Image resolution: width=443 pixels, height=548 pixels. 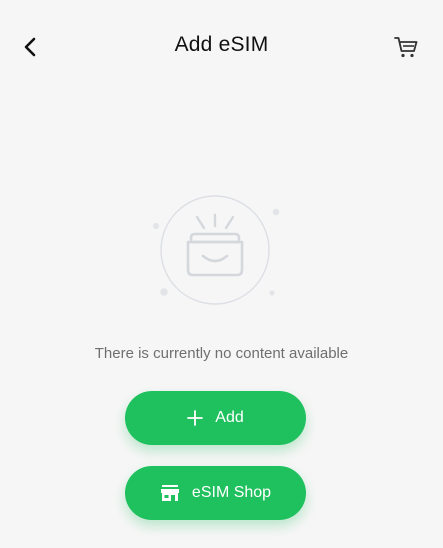 I want to click on empty-state-message: There is currently no content available, so click(x=221, y=353).